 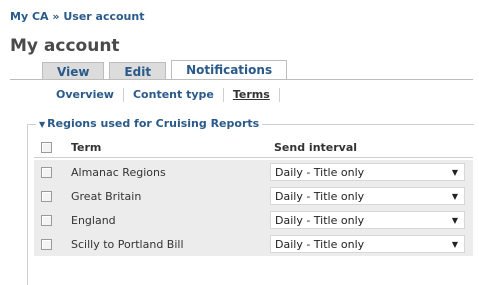 What do you see at coordinates (316, 147) in the screenshot?
I see `column-header-send-interval: Send interval` at bounding box center [316, 147].